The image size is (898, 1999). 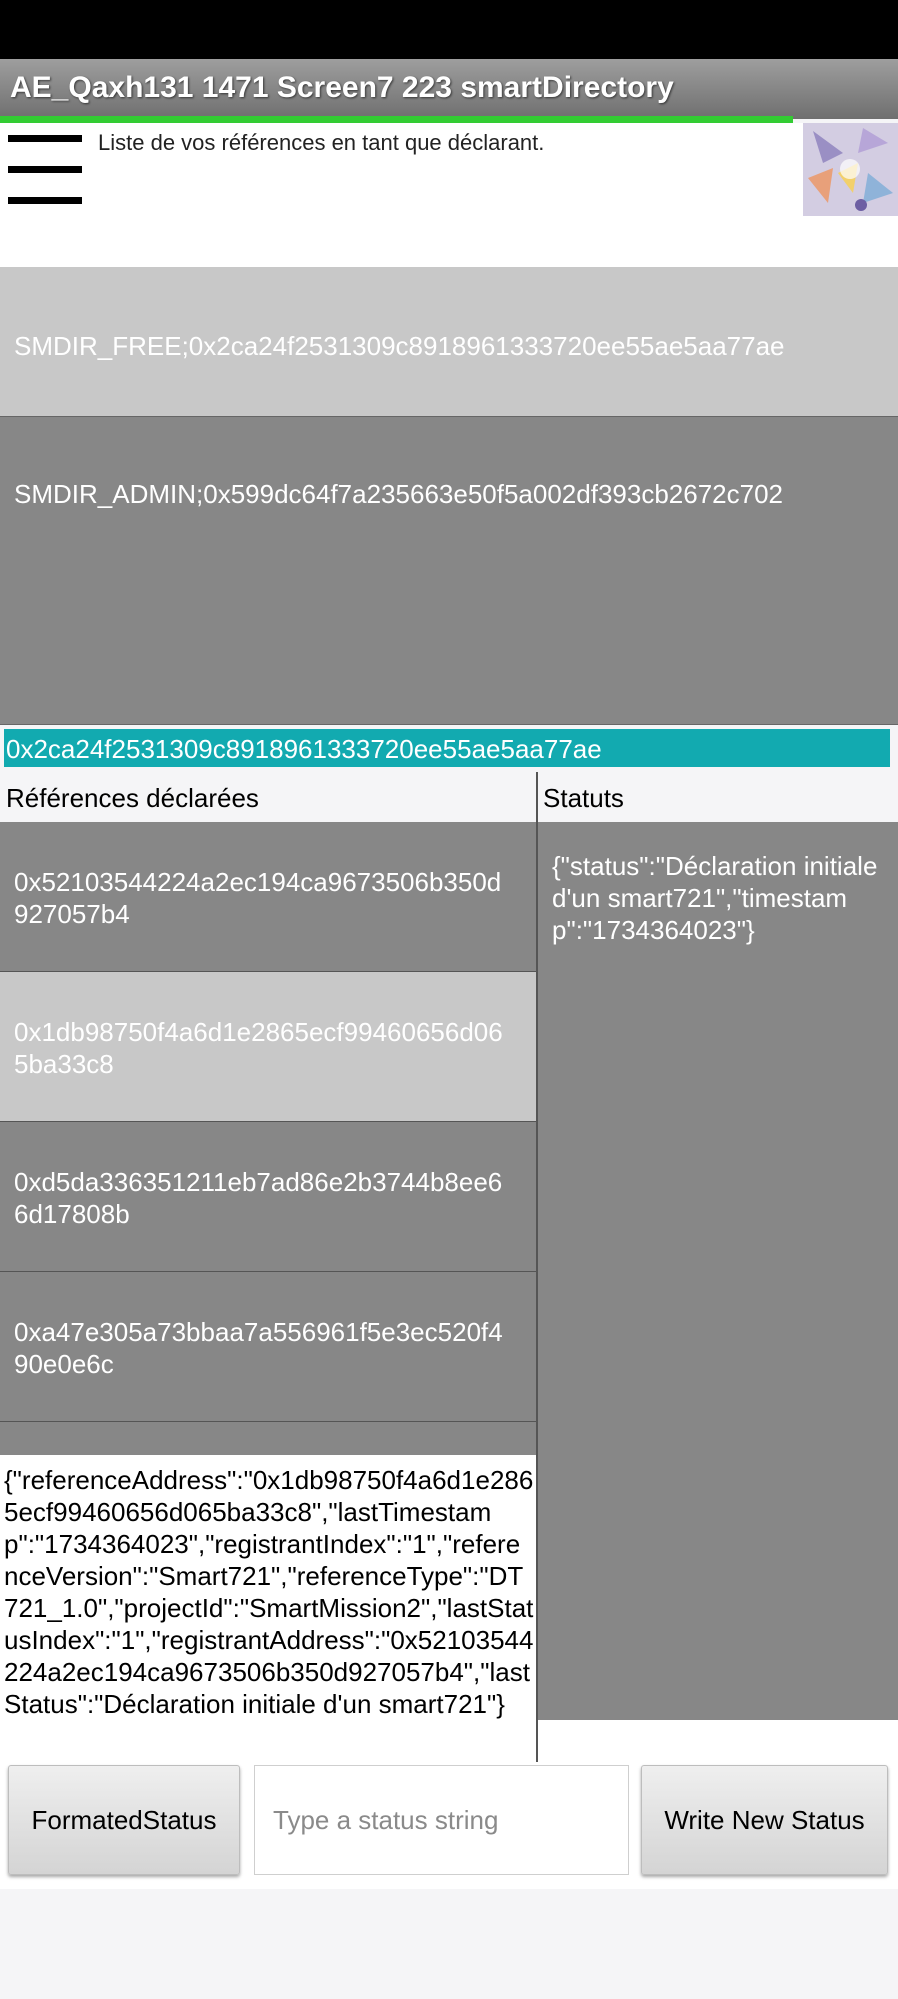 I want to click on loading-progress-bar, so click(x=396, y=119).